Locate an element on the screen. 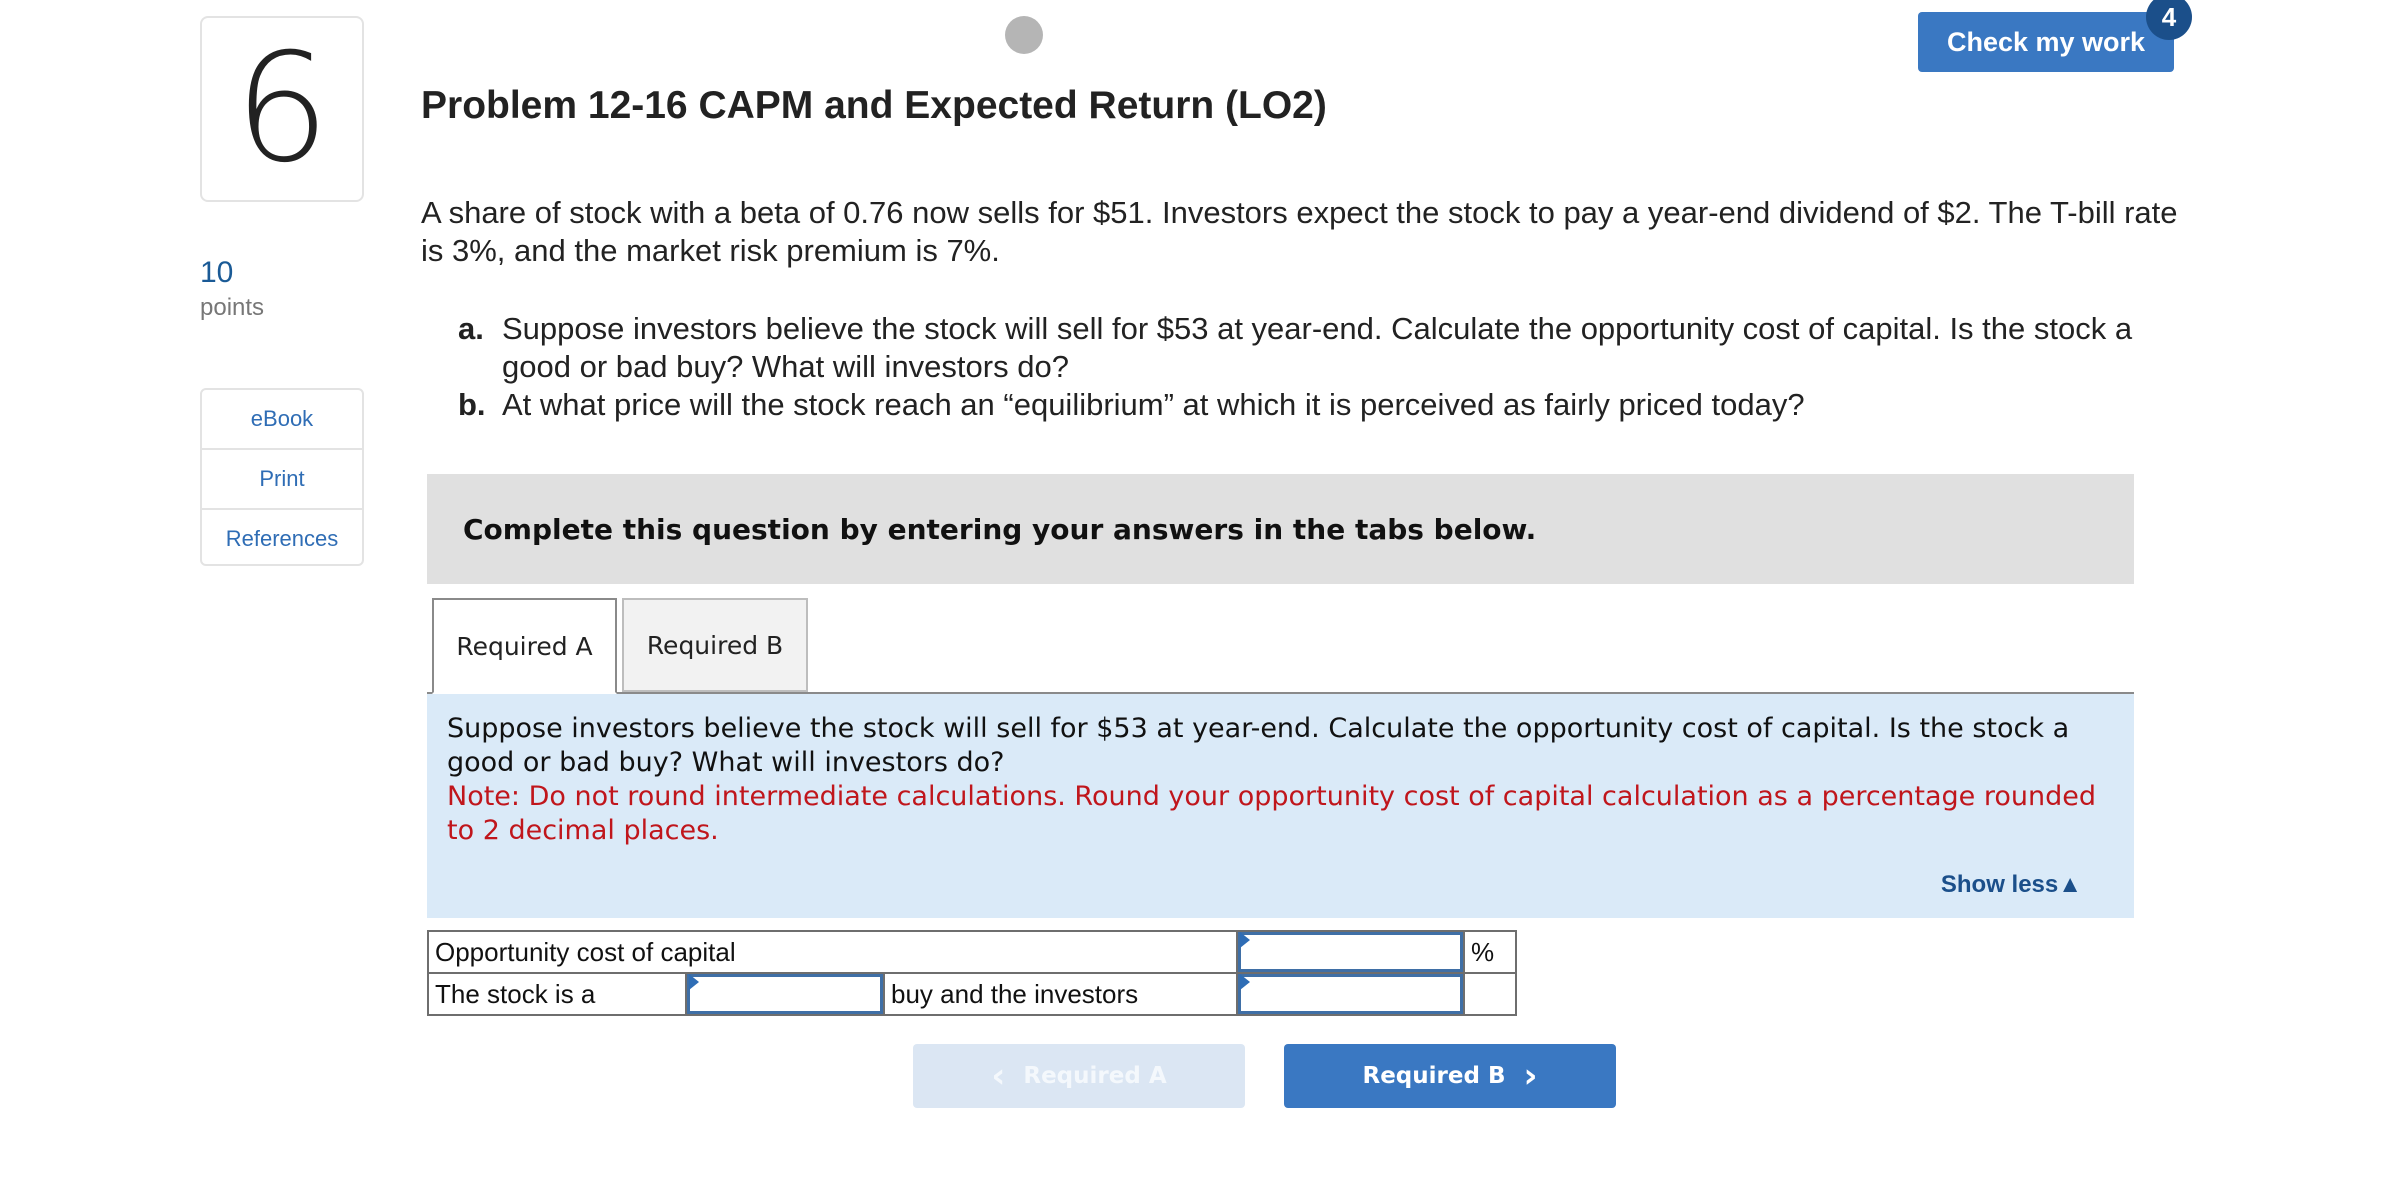 This screenshot has height=1184, width=2388. side-links-panel: eBook Print References is located at coordinates (282, 477).